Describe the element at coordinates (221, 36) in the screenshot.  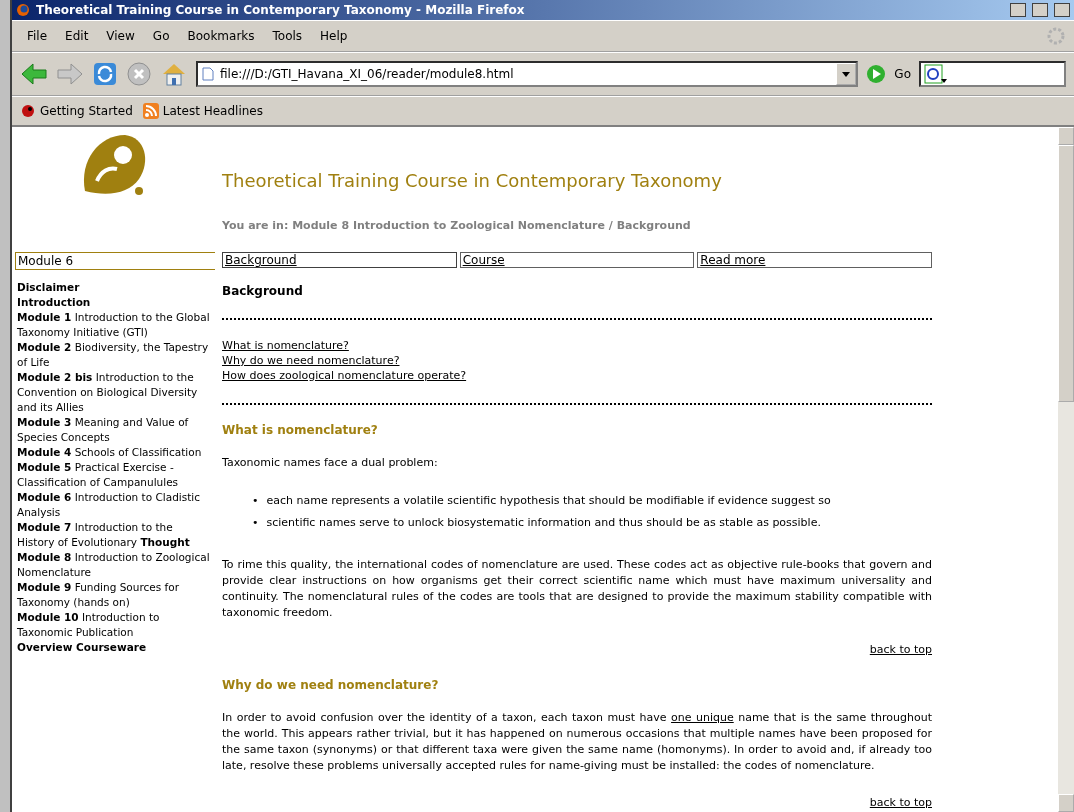
I see `menu-item: Bookmarks` at that location.